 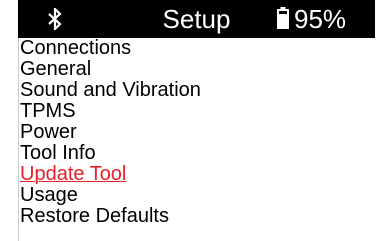 What do you see at coordinates (110, 195) in the screenshot?
I see `menu-item-usage: Usage` at bounding box center [110, 195].